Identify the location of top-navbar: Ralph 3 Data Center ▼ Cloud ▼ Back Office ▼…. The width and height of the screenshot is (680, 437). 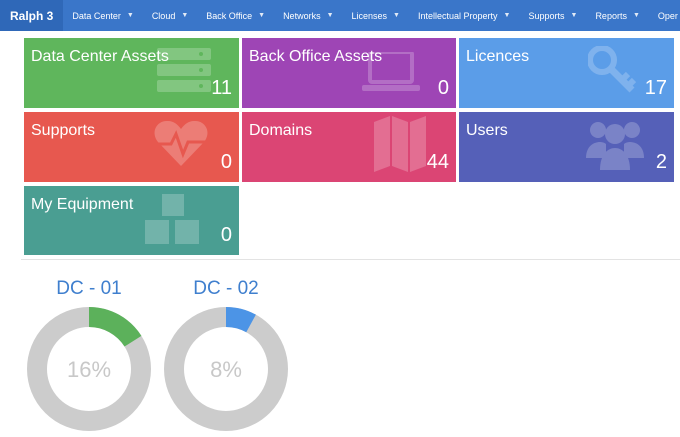
(340, 15).